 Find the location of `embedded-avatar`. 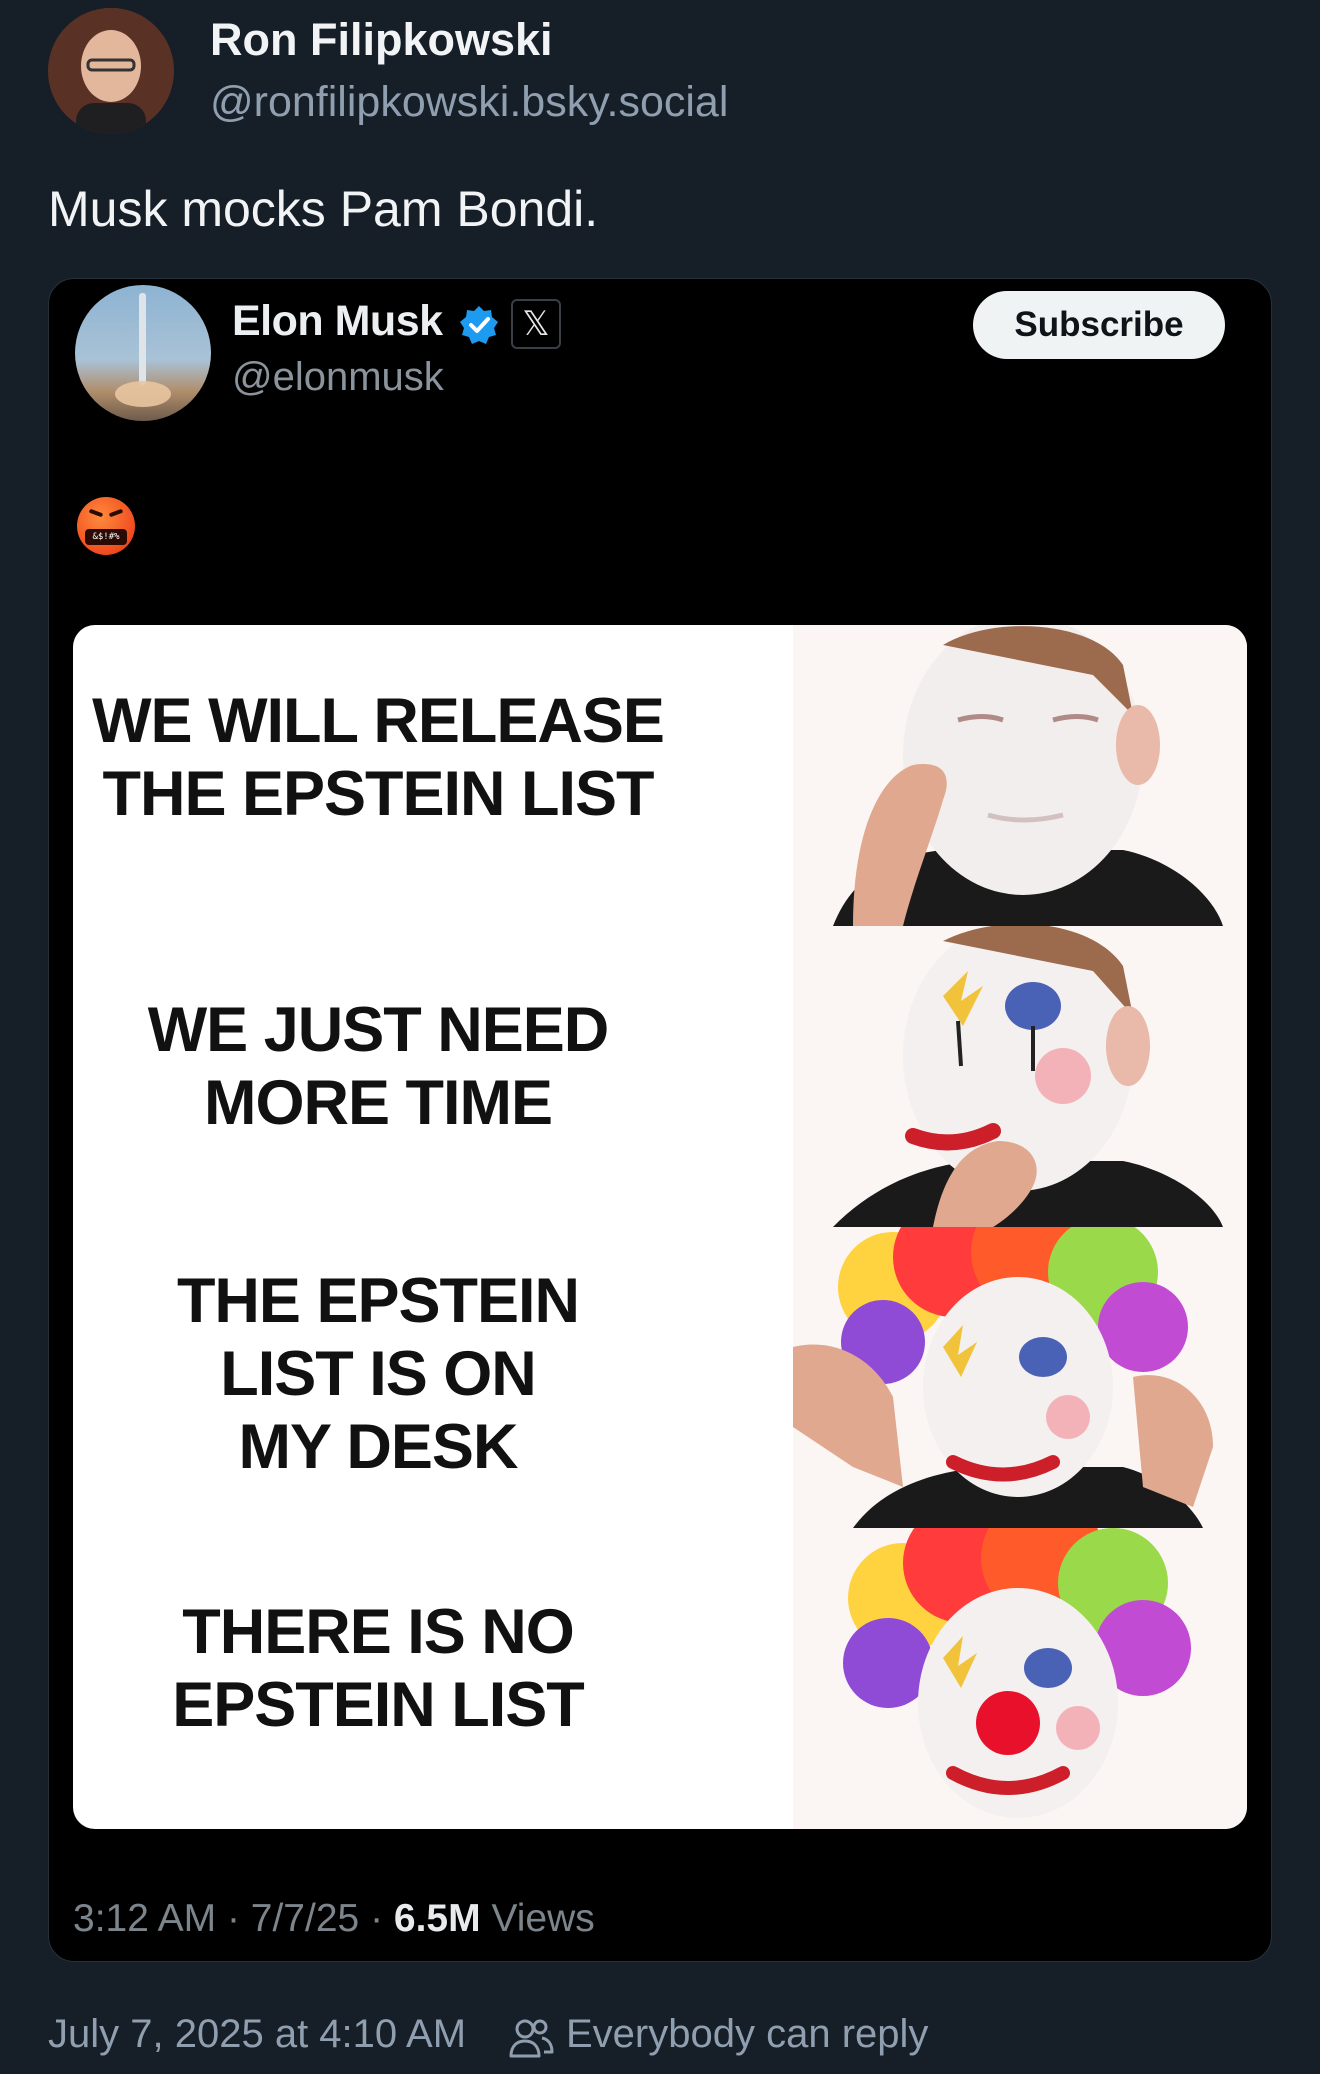

embedded-avatar is located at coordinates (143, 353).